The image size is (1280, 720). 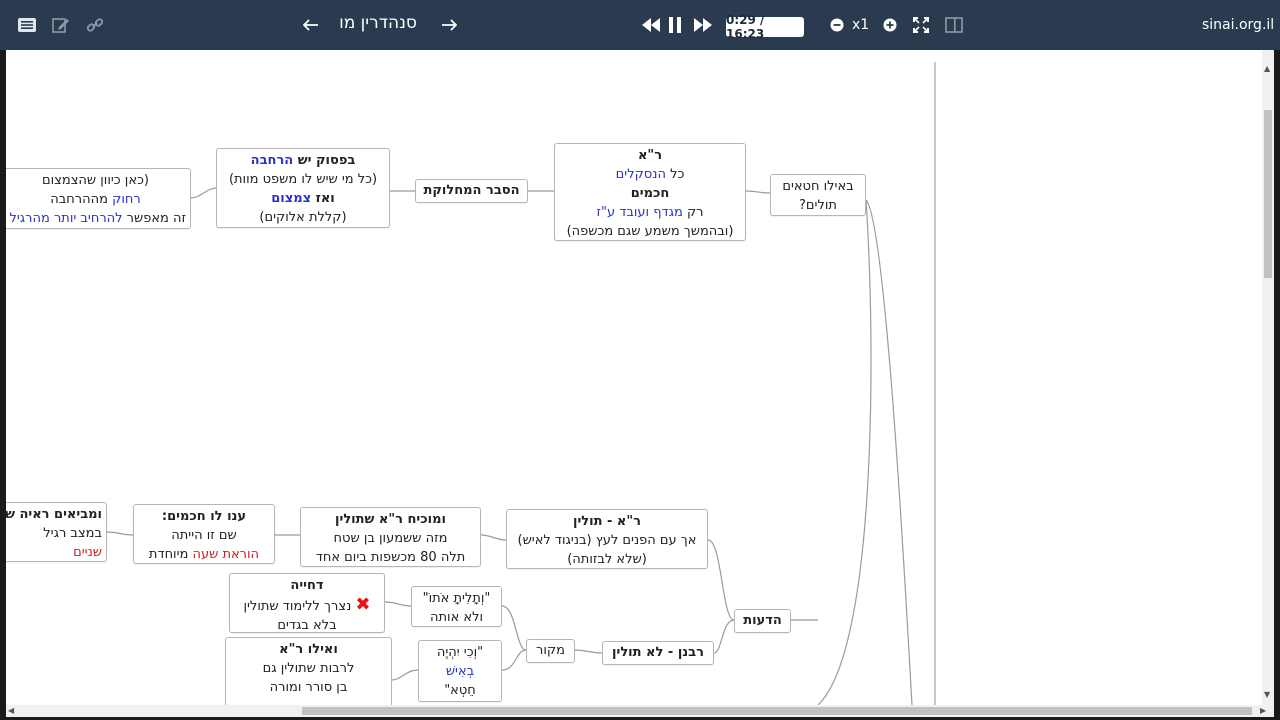 I want to click on node-hesber: הסבר המחלוקת, so click(x=471, y=191).